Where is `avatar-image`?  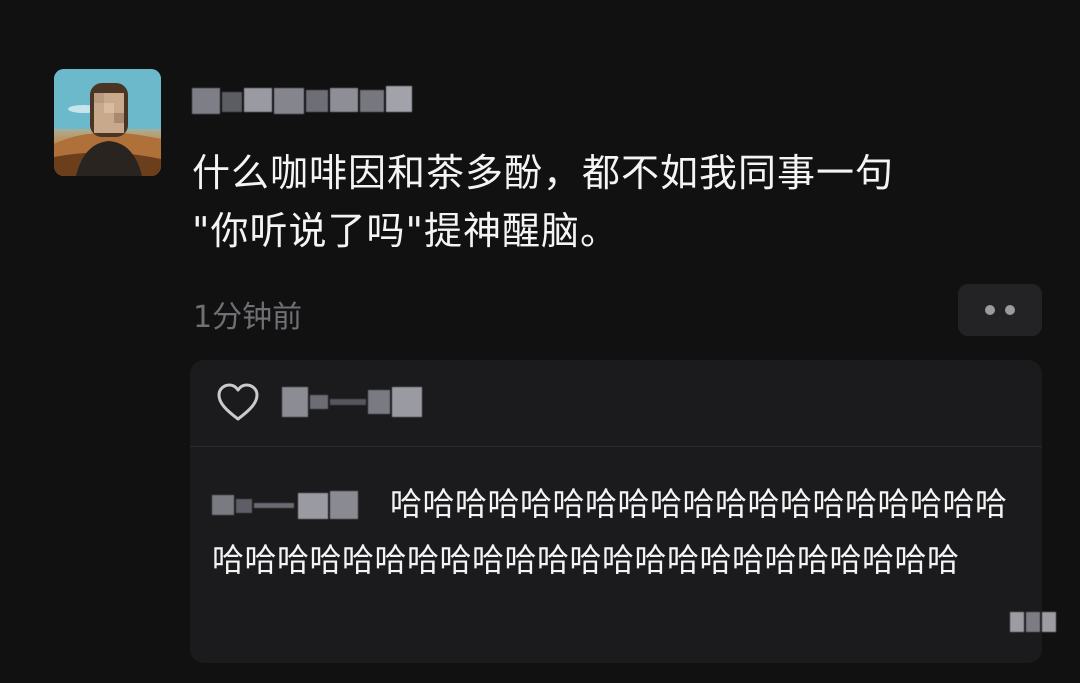 avatar-image is located at coordinates (107, 122).